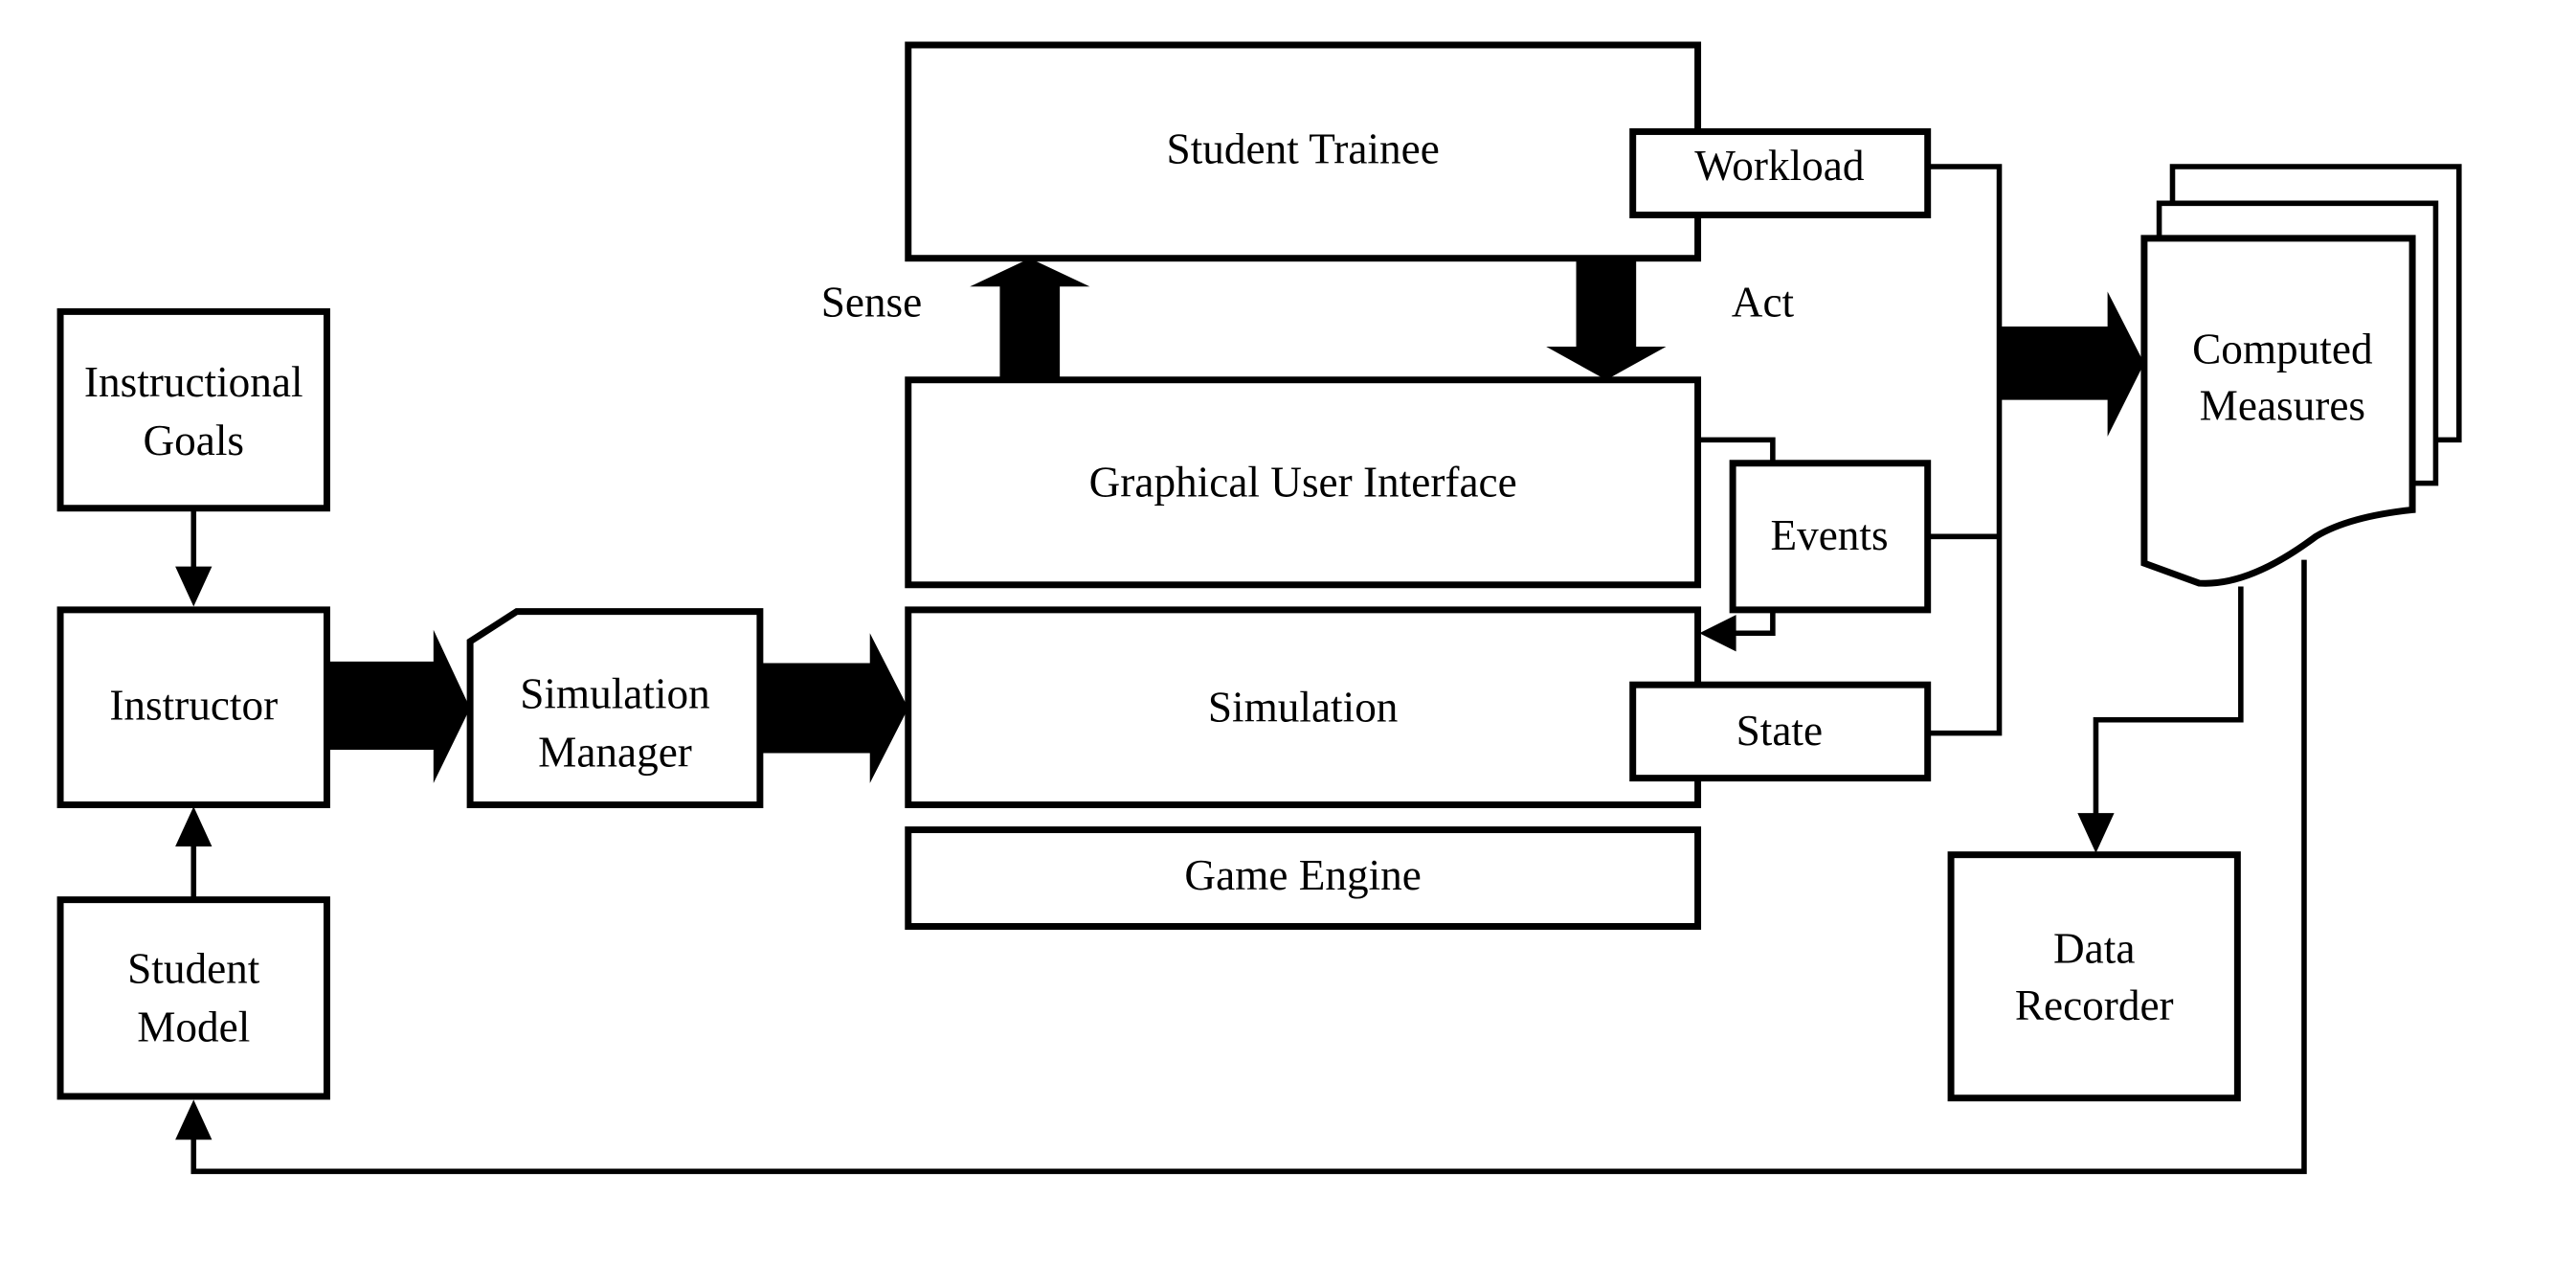  I want to click on node-graphical-user-interface: Graphical User Interface, so click(1304, 482).